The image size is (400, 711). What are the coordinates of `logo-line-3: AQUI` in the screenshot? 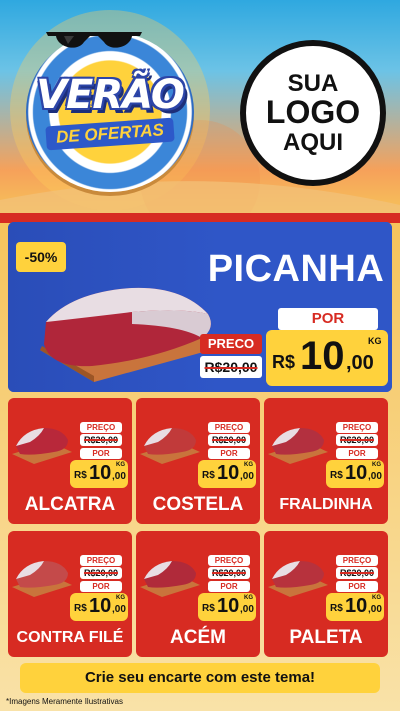 It's located at (313, 142).